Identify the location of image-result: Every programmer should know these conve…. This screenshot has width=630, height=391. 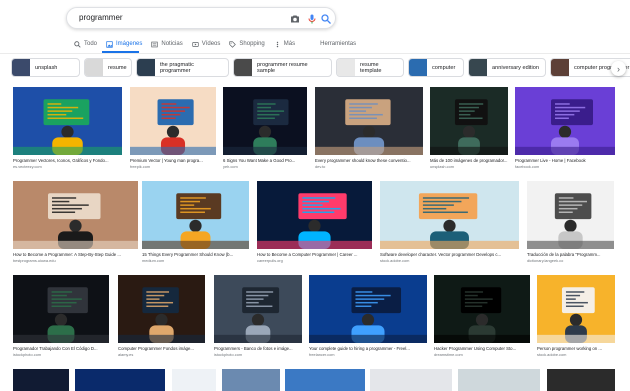
(369, 131).